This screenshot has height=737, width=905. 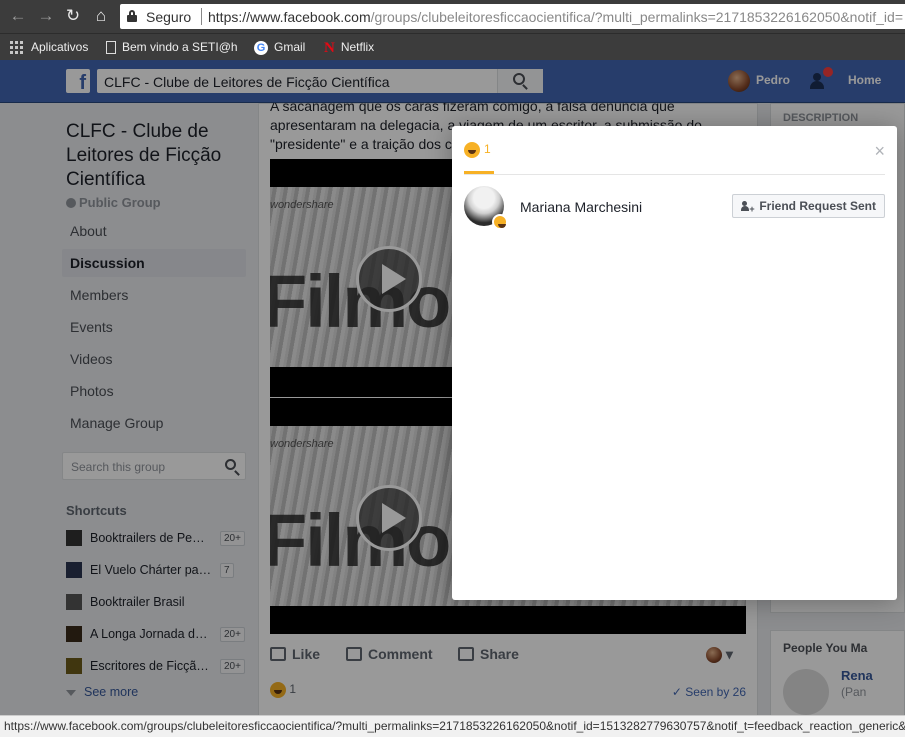 What do you see at coordinates (674, 174) in the screenshot?
I see `dialog-divider` at bounding box center [674, 174].